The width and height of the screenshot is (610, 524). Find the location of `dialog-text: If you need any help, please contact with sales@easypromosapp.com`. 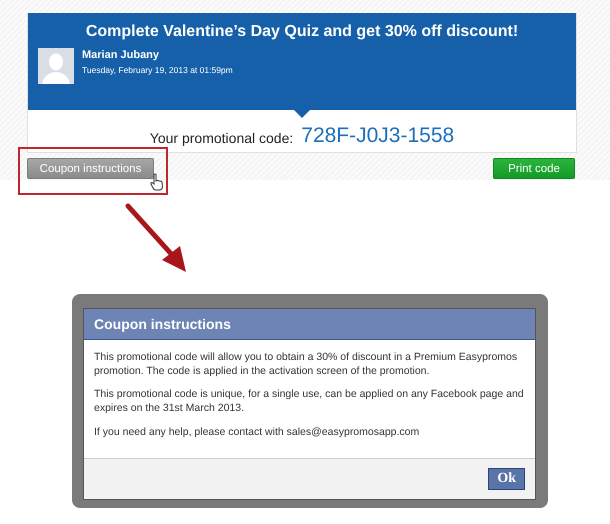

dialog-text: If you need any help, please contact with sales@easypromosapp.com is located at coordinates (257, 433).